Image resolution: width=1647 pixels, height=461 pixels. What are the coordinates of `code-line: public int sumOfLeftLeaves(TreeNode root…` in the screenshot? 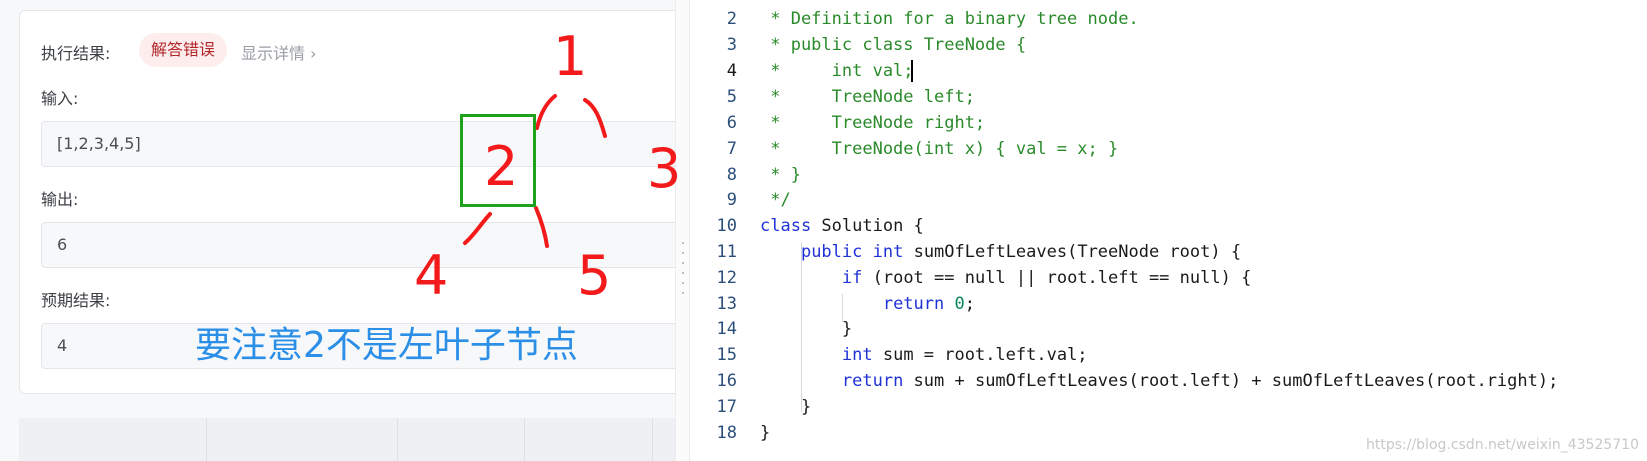 It's located at (1021, 252).